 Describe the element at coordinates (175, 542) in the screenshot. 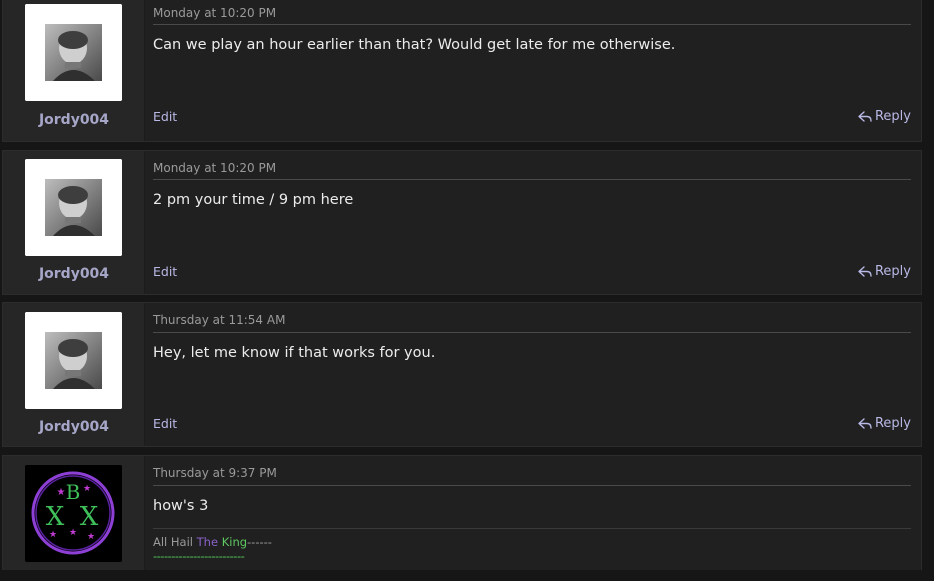

I see `signature-prefix: All Hail` at that location.